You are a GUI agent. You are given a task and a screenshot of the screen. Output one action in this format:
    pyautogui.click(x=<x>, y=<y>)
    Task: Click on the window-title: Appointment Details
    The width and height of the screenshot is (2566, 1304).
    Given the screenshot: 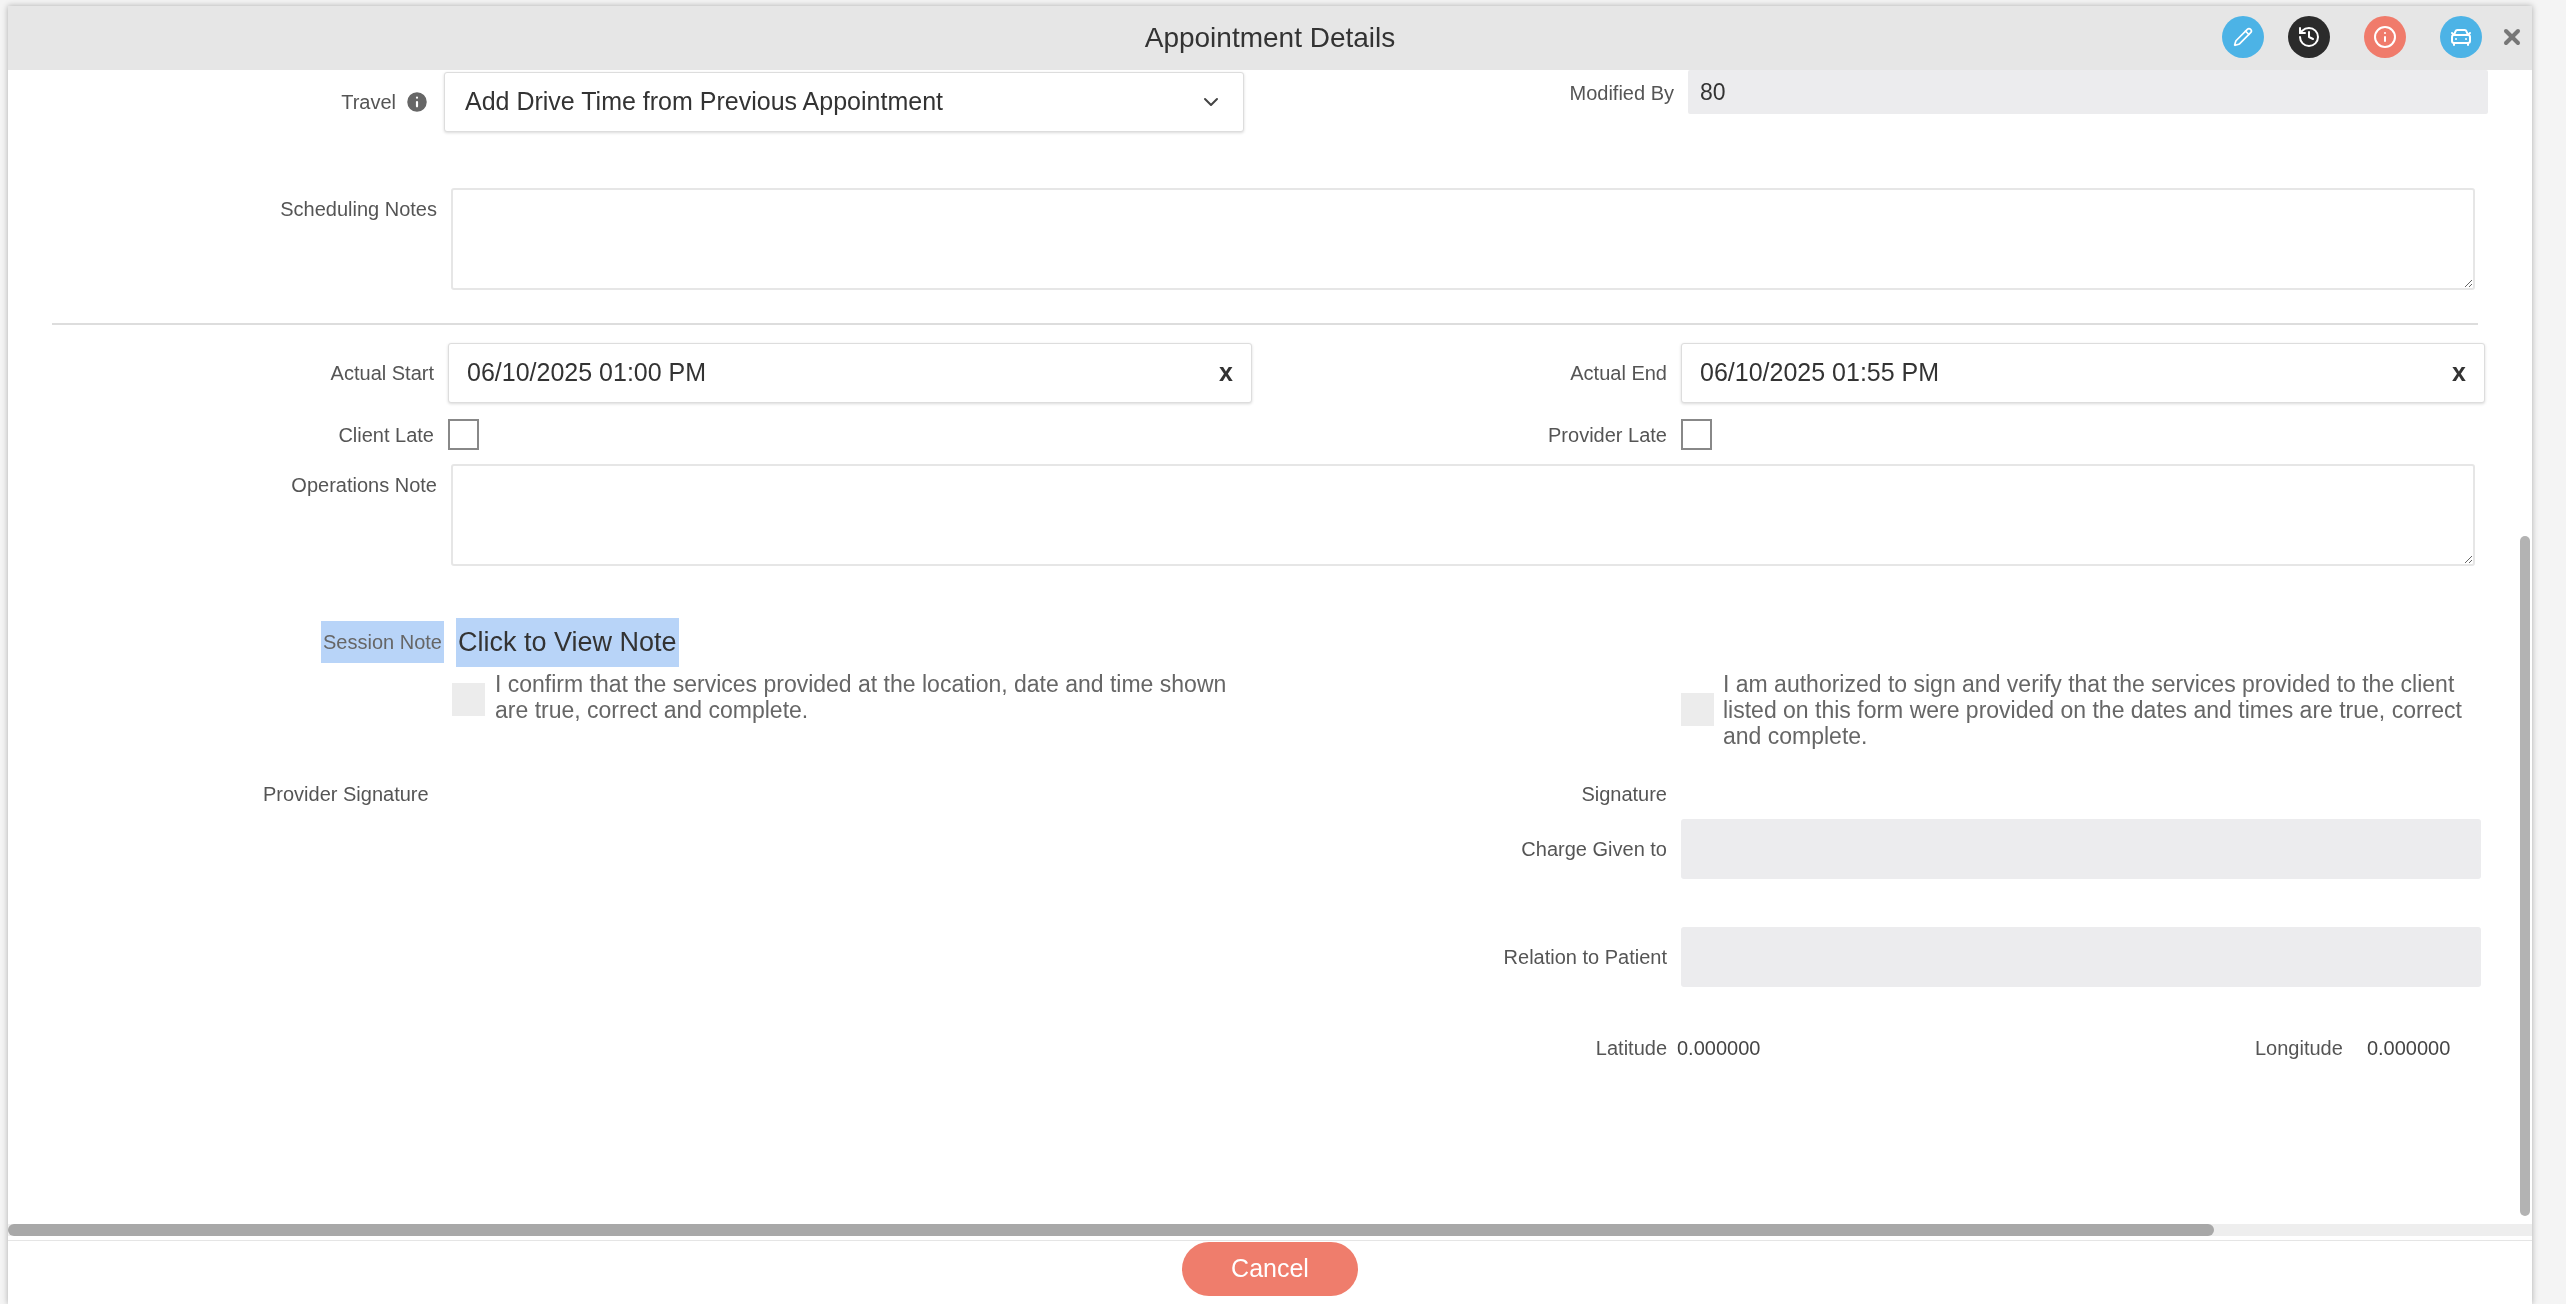 What is the action you would take?
    pyautogui.click(x=1270, y=38)
    